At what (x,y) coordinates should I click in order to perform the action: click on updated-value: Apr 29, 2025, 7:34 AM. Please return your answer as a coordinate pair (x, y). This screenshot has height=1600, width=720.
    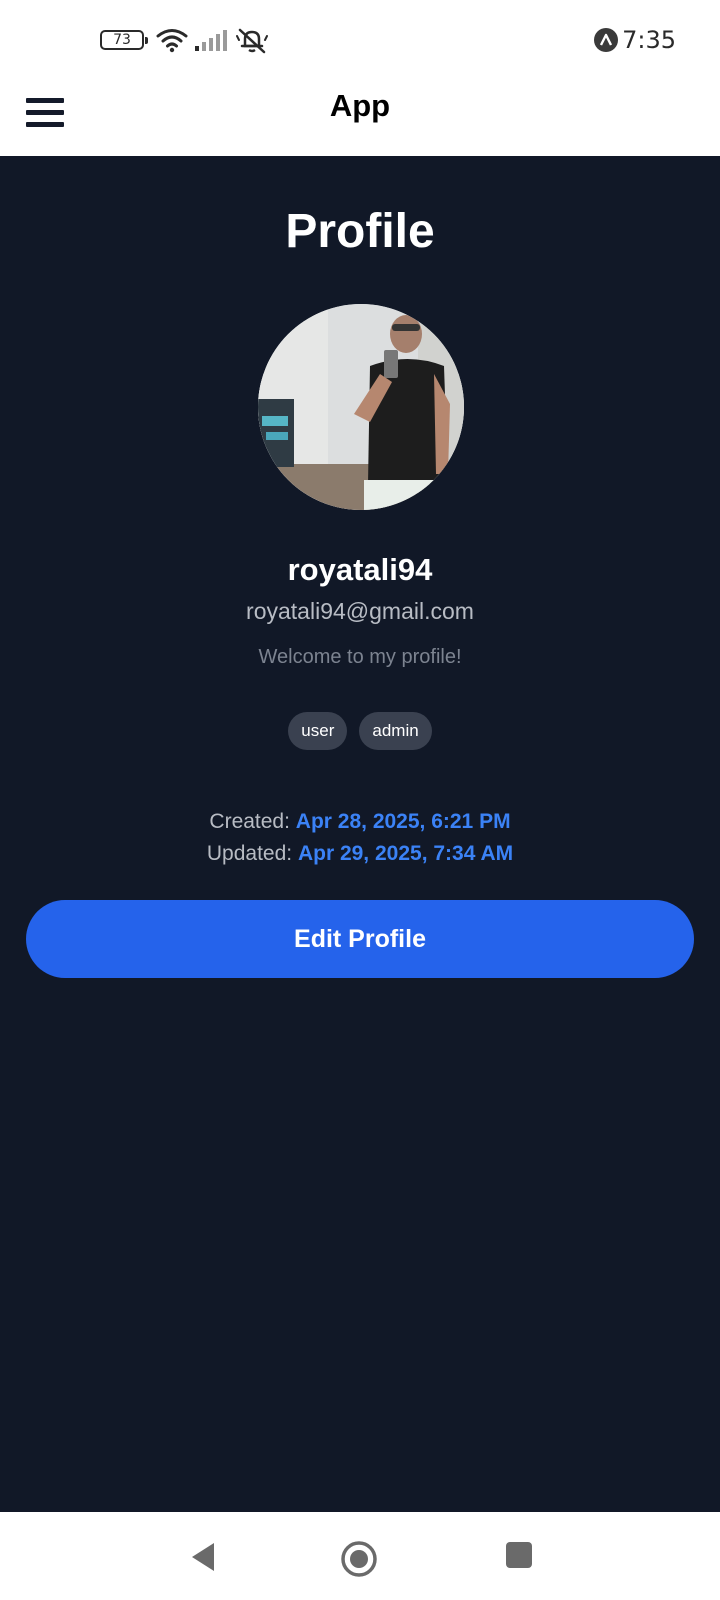
    Looking at the image, I should click on (405, 853).